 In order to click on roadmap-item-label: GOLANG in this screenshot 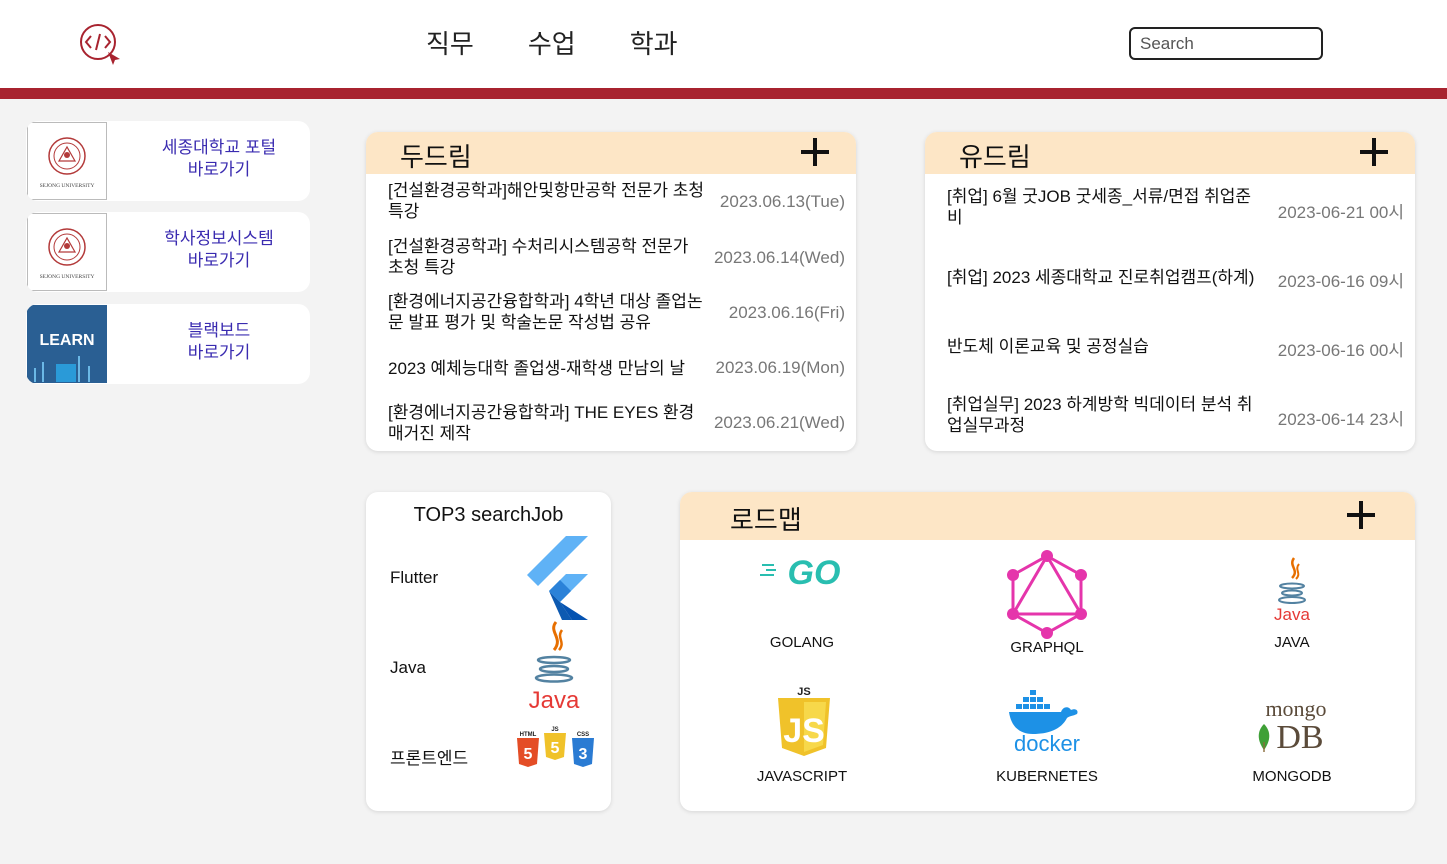, I will do `click(802, 642)`.